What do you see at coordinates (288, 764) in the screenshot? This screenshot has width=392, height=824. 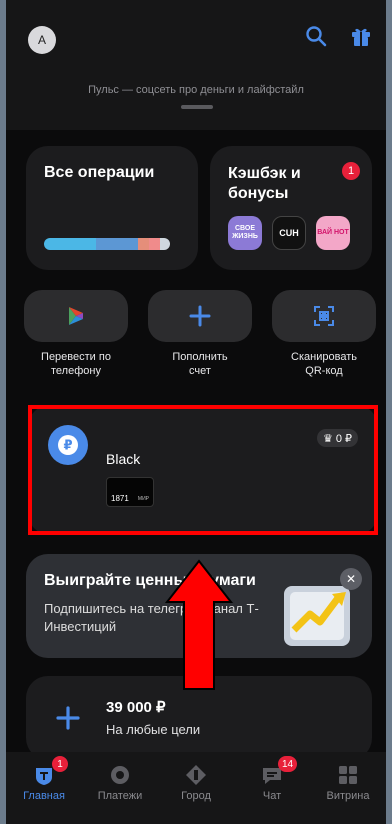 I see `nav-chat-badge: 14` at bounding box center [288, 764].